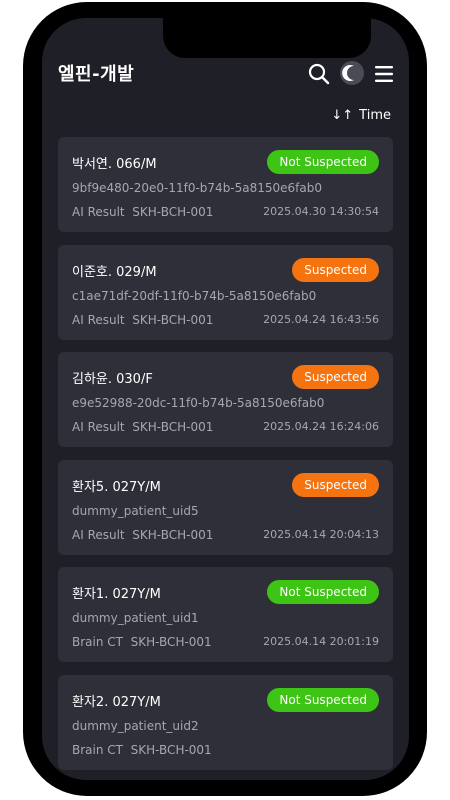 The height and width of the screenshot is (800, 450). I want to click on sort-label: Time, so click(375, 115).